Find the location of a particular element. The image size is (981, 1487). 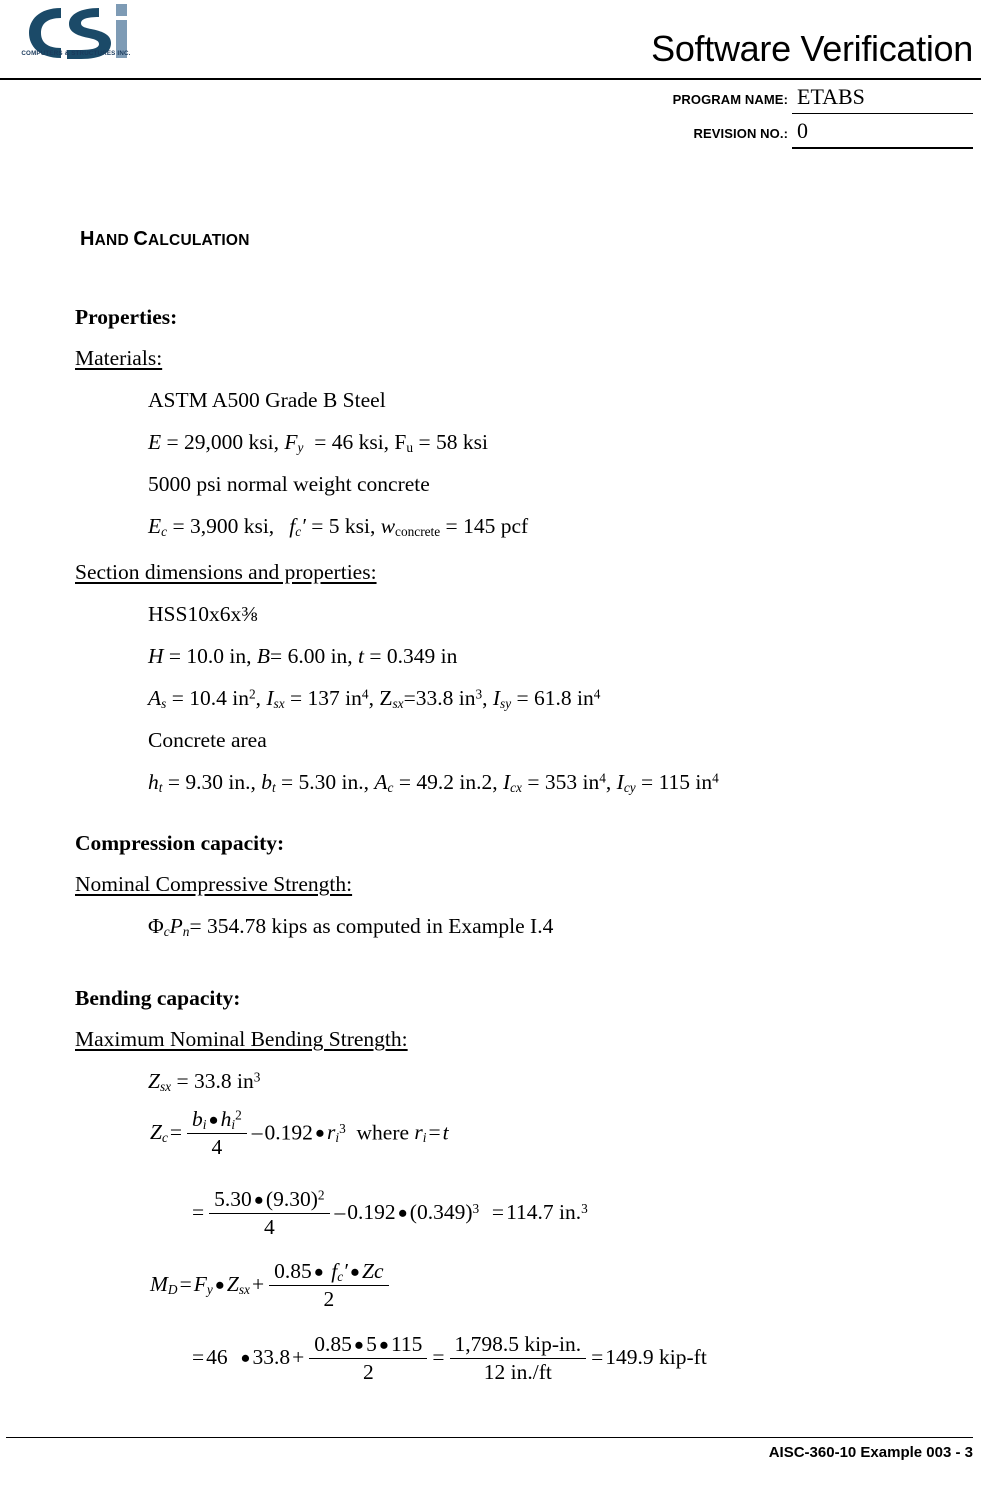

header-divider is located at coordinates (490, 79).